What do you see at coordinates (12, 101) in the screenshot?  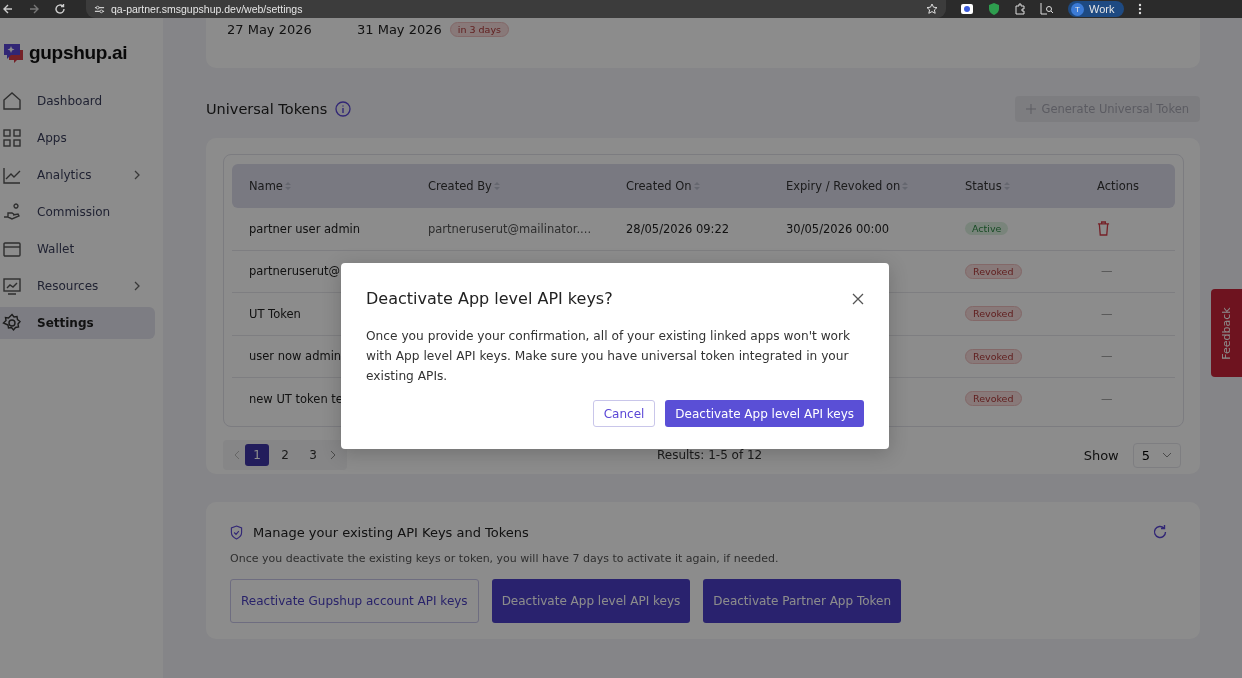 I see `home-icon` at bounding box center [12, 101].